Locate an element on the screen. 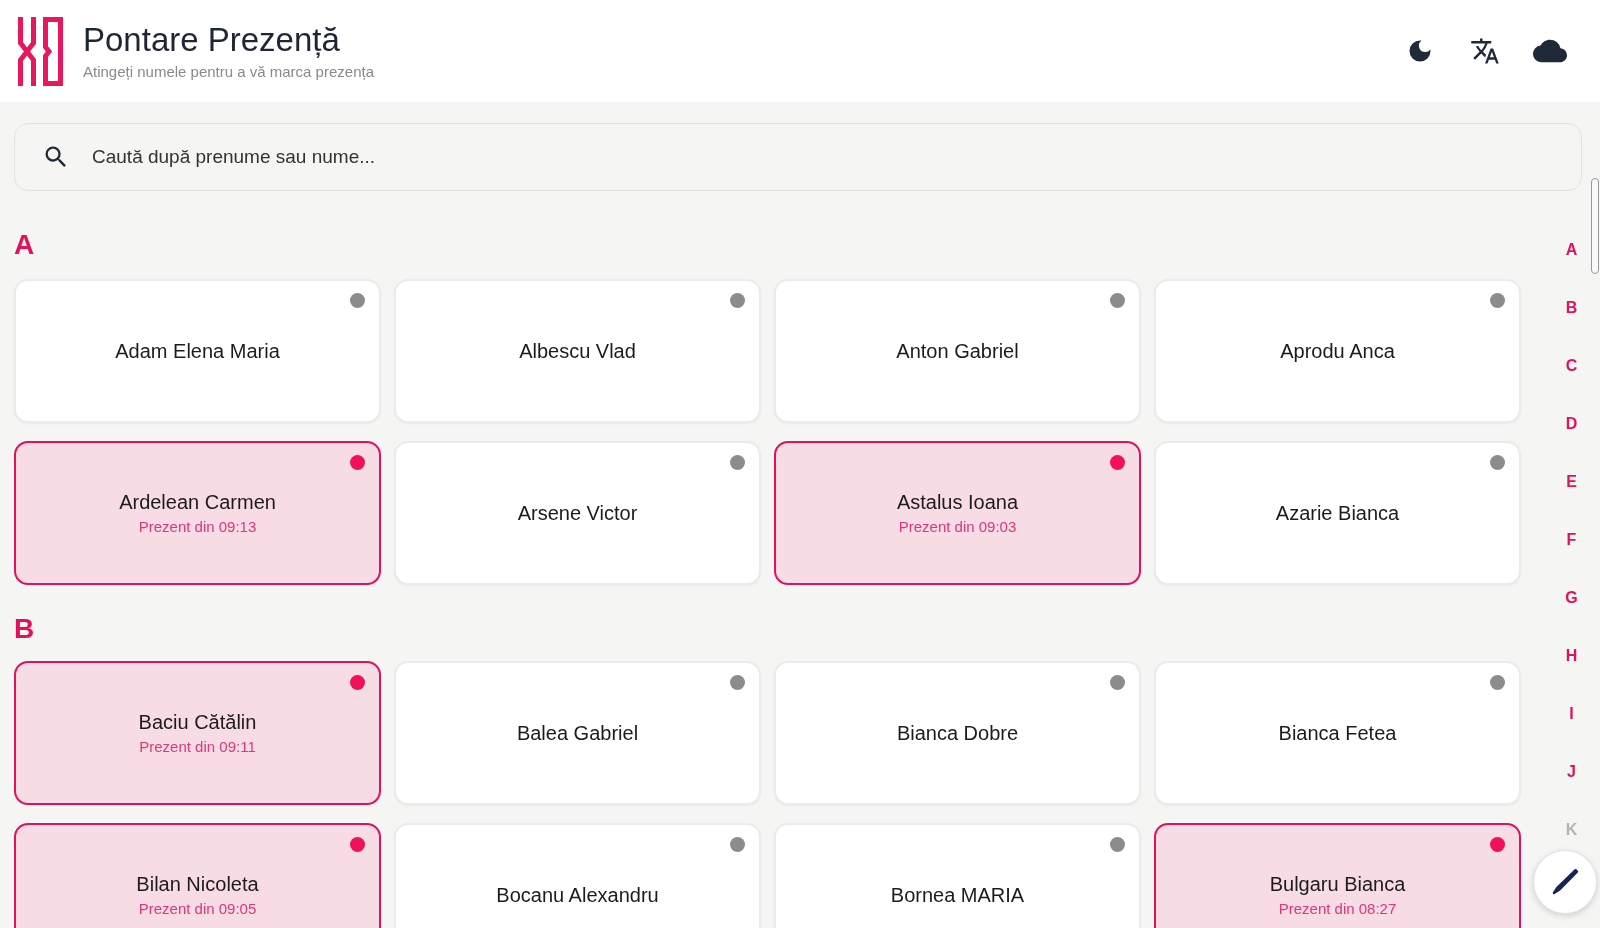  index-letter: G is located at coordinates (1571, 598).